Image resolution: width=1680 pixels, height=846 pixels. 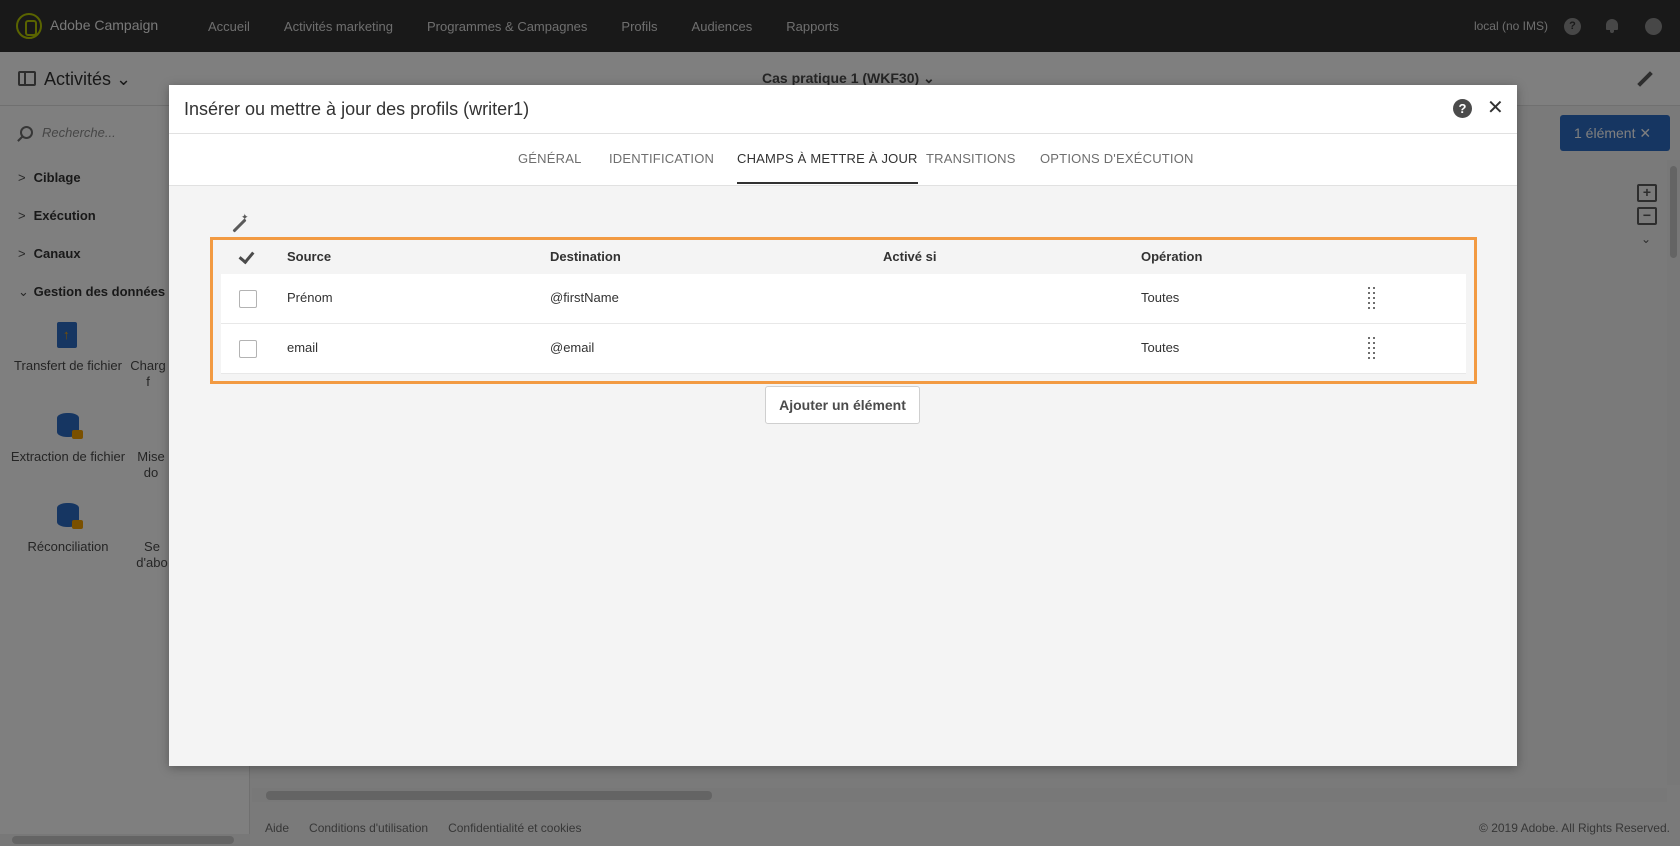 What do you see at coordinates (843, 349) in the screenshot?
I see `table-row: email @email Toutes` at bounding box center [843, 349].